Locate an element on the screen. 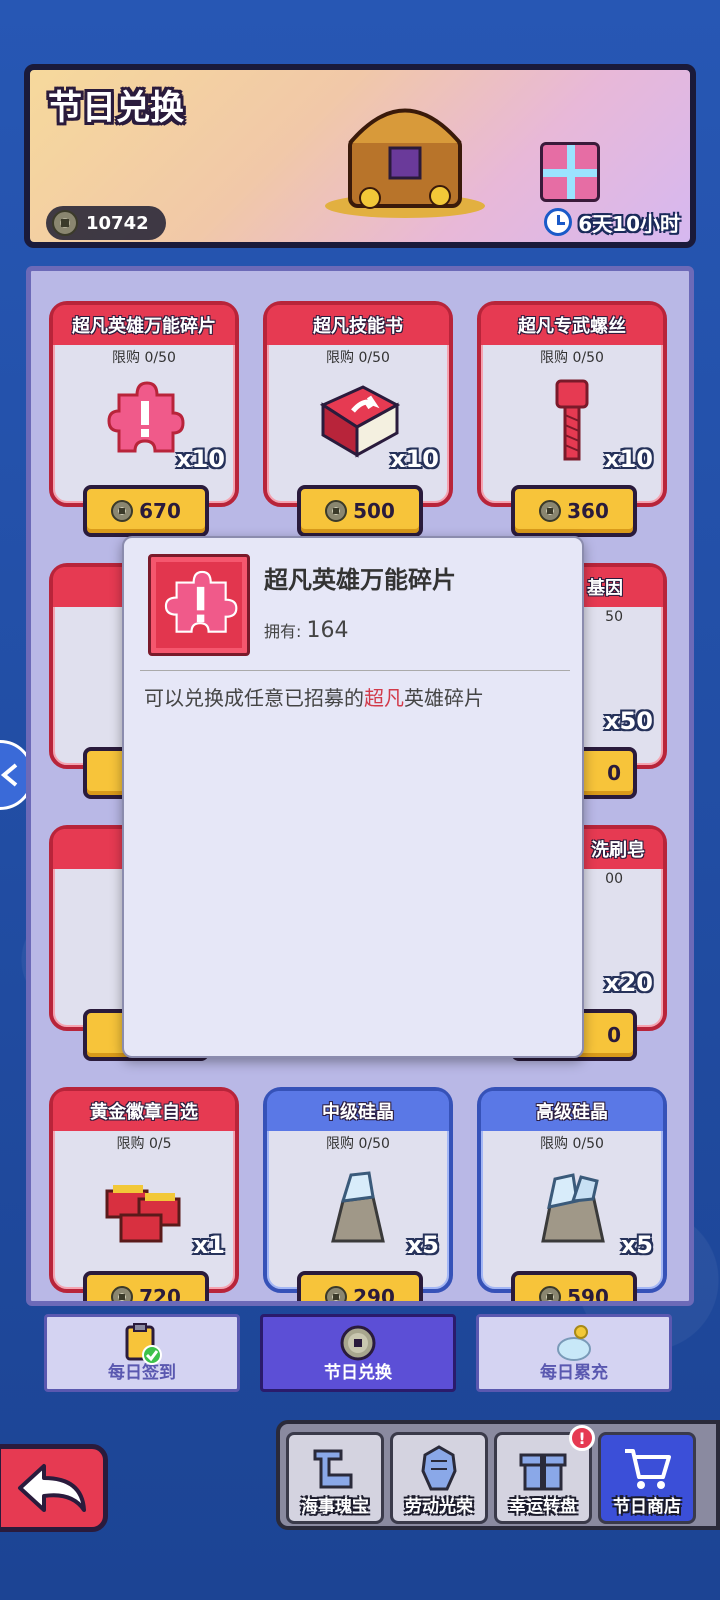 This screenshot has height=1600, width=720. divider is located at coordinates (355, 670).